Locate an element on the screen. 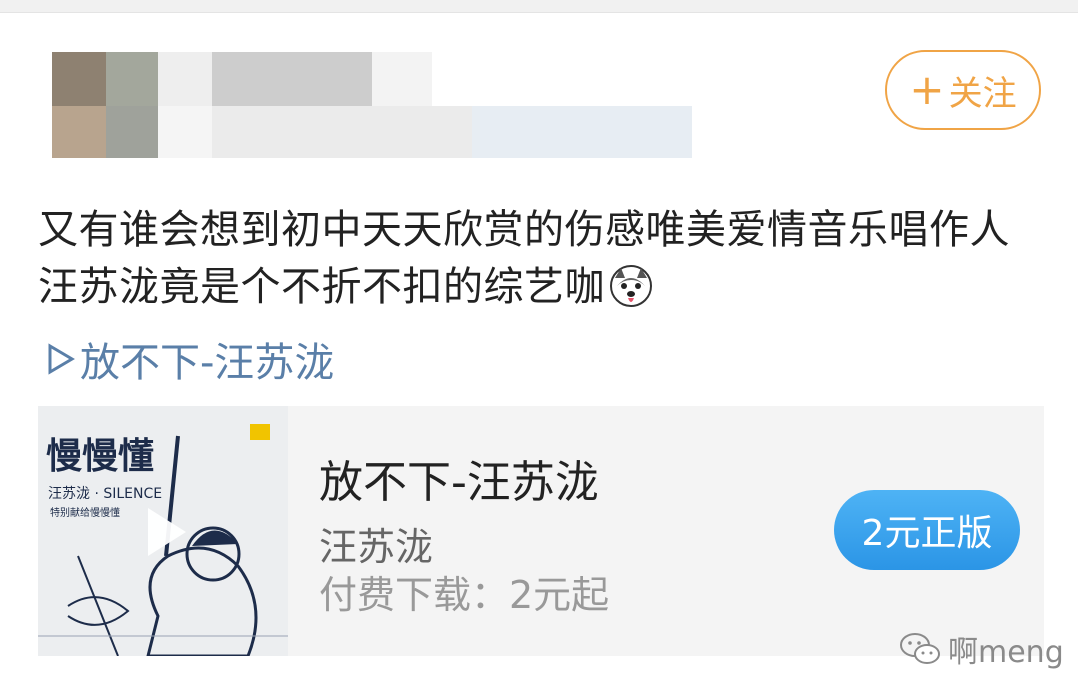 Image resolution: width=1078 pixels, height=697 pixels. husky-dog-emoji-icon is located at coordinates (631, 286).